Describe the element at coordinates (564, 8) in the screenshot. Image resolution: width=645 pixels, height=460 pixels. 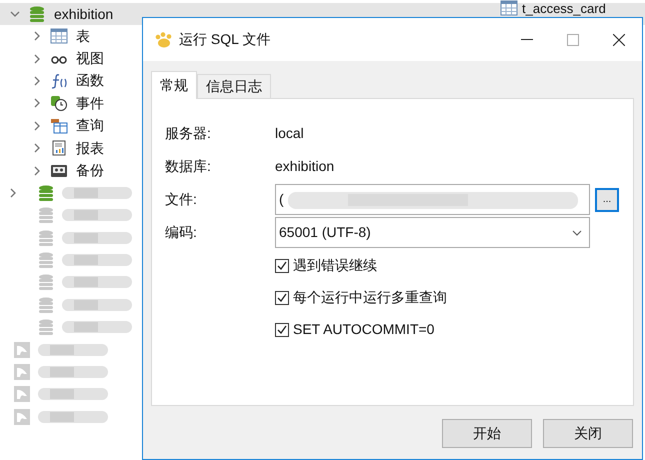
I see `table-name: t_access_card` at that location.